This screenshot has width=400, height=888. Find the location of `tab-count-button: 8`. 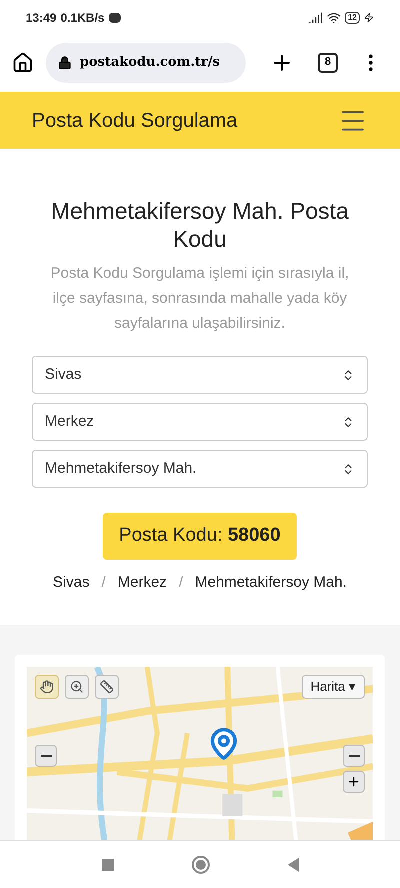

tab-count-button: 8 is located at coordinates (328, 62).